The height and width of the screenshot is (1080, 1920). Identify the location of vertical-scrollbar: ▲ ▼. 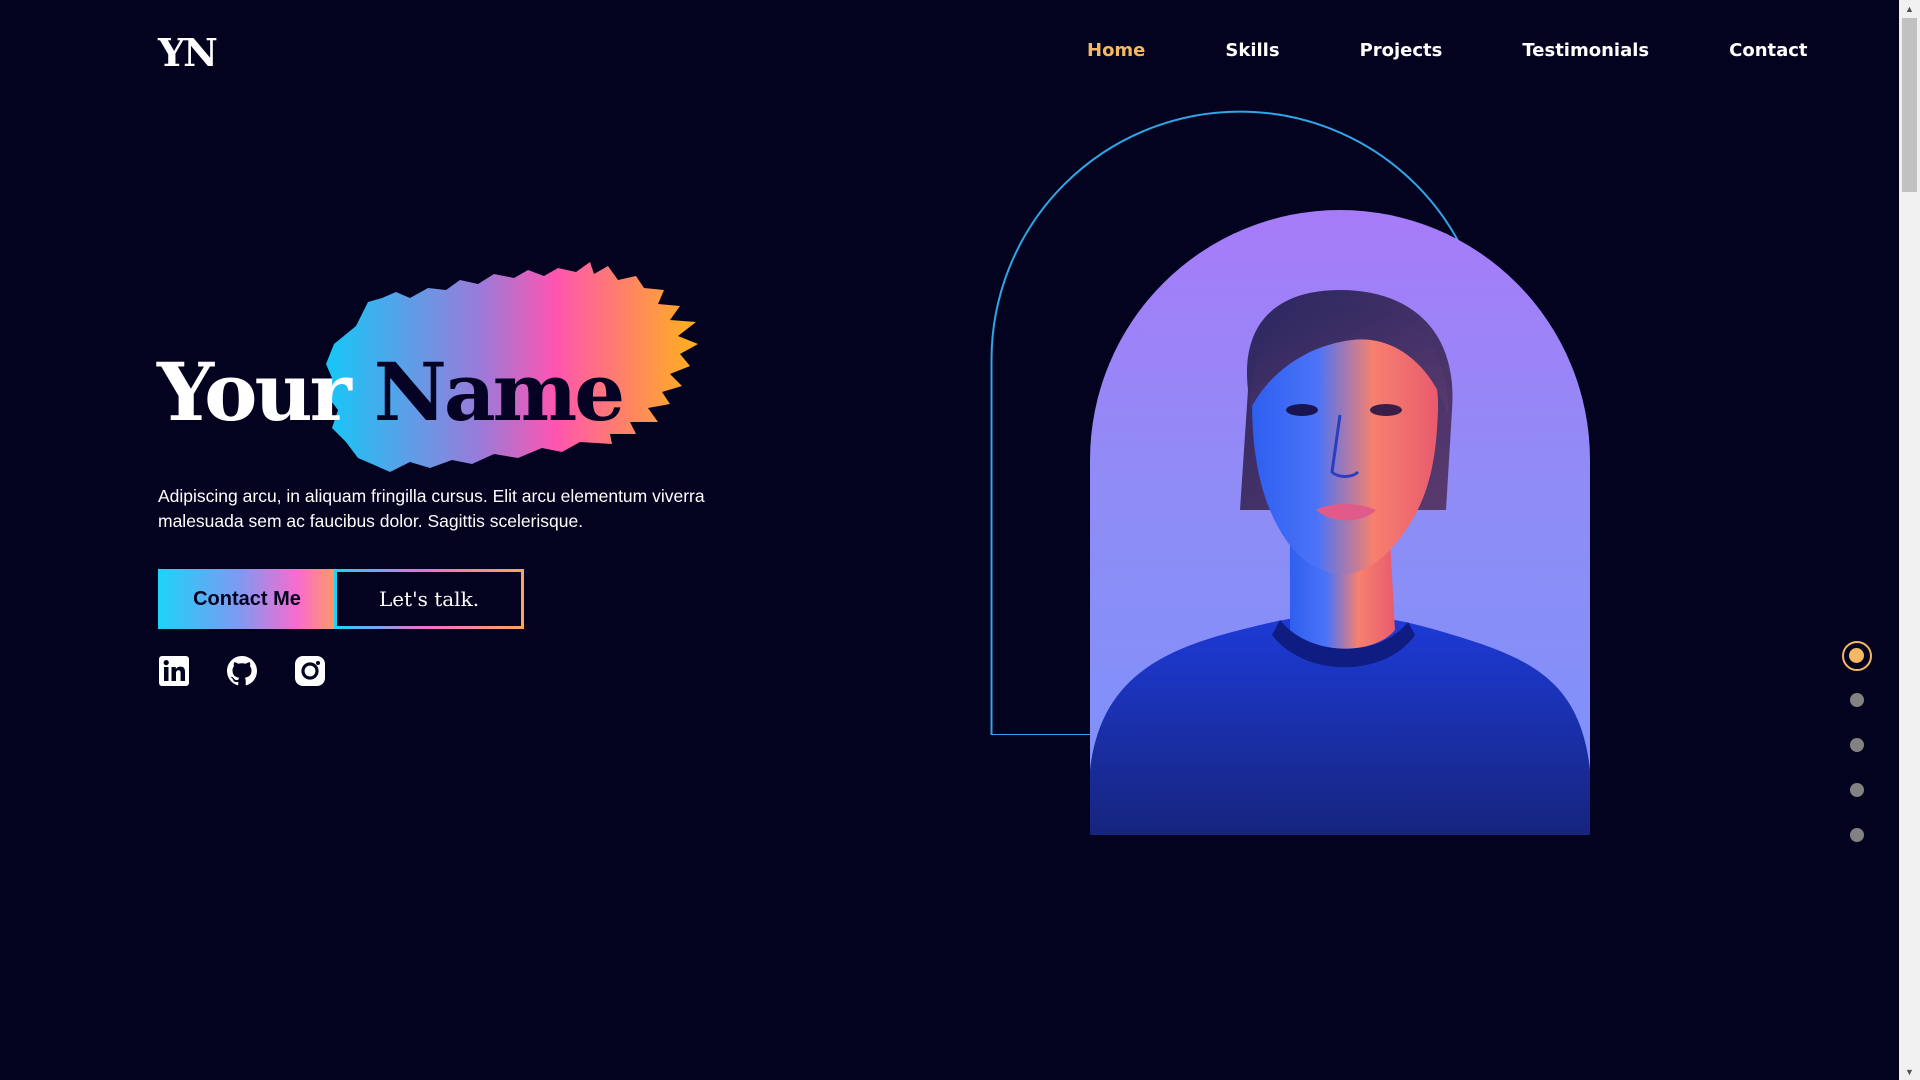
(1909, 540).